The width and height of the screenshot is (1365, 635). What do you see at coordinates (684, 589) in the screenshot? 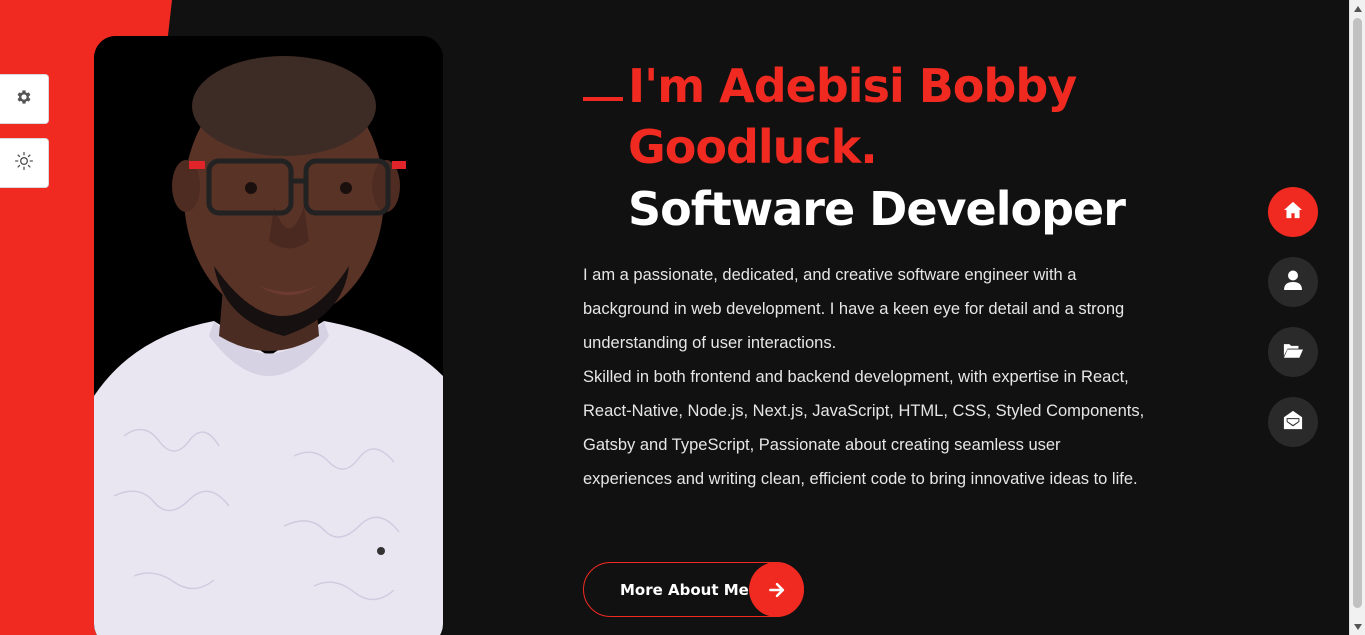
I see `more-about-me-label: More About Me` at bounding box center [684, 589].